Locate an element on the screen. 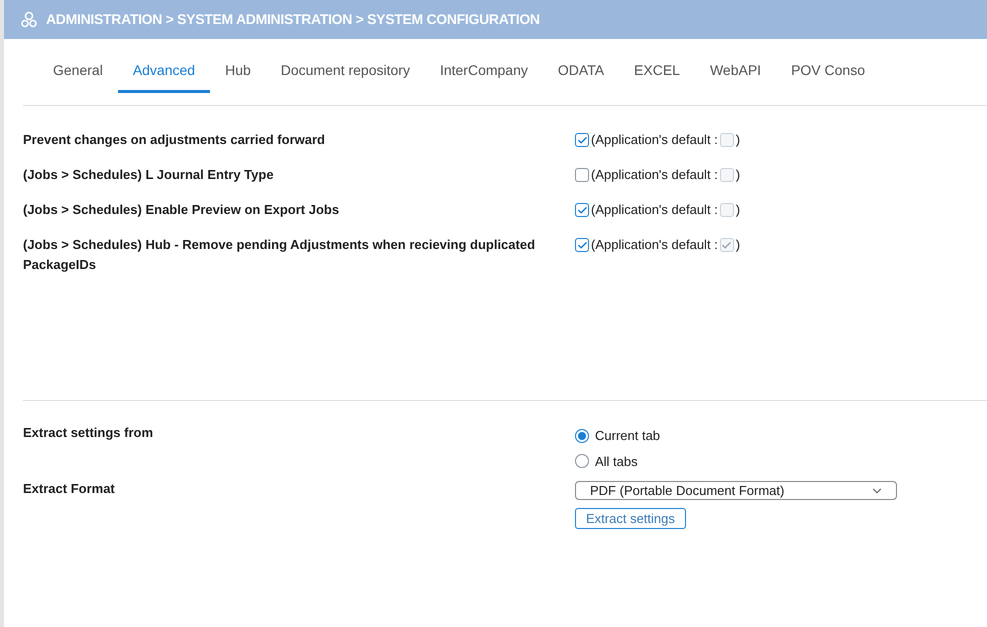  tab: Hub is located at coordinates (238, 76).